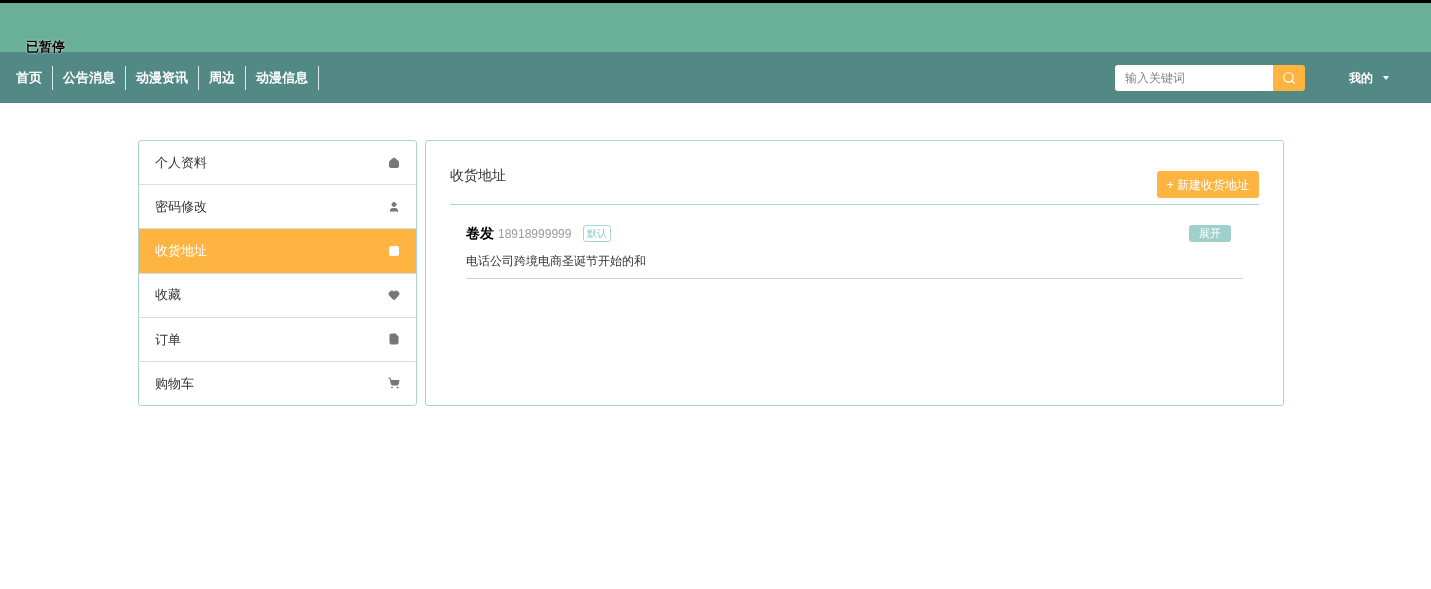  Describe the element at coordinates (1386, 77) in the screenshot. I see `caret-icon` at that location.